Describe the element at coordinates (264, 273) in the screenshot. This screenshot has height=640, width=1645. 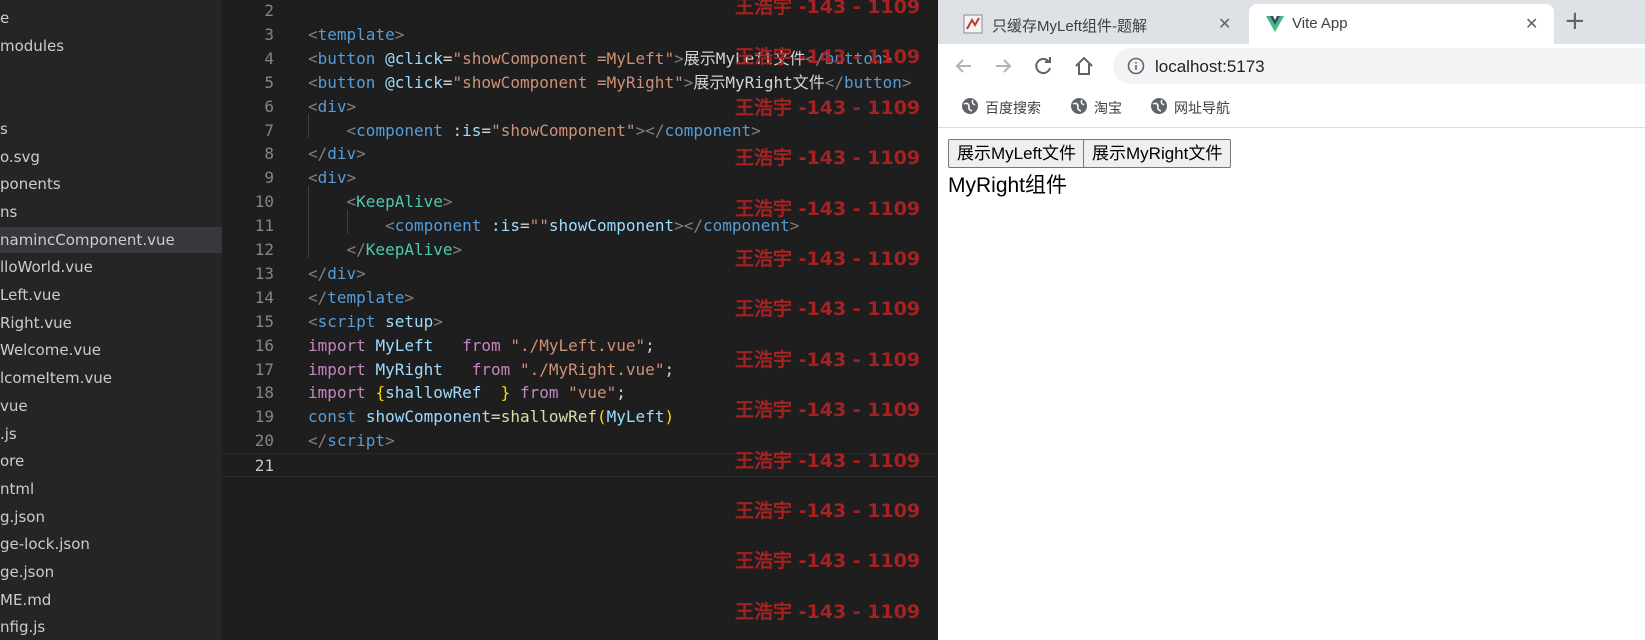
I see `line-number: 13` at that location.